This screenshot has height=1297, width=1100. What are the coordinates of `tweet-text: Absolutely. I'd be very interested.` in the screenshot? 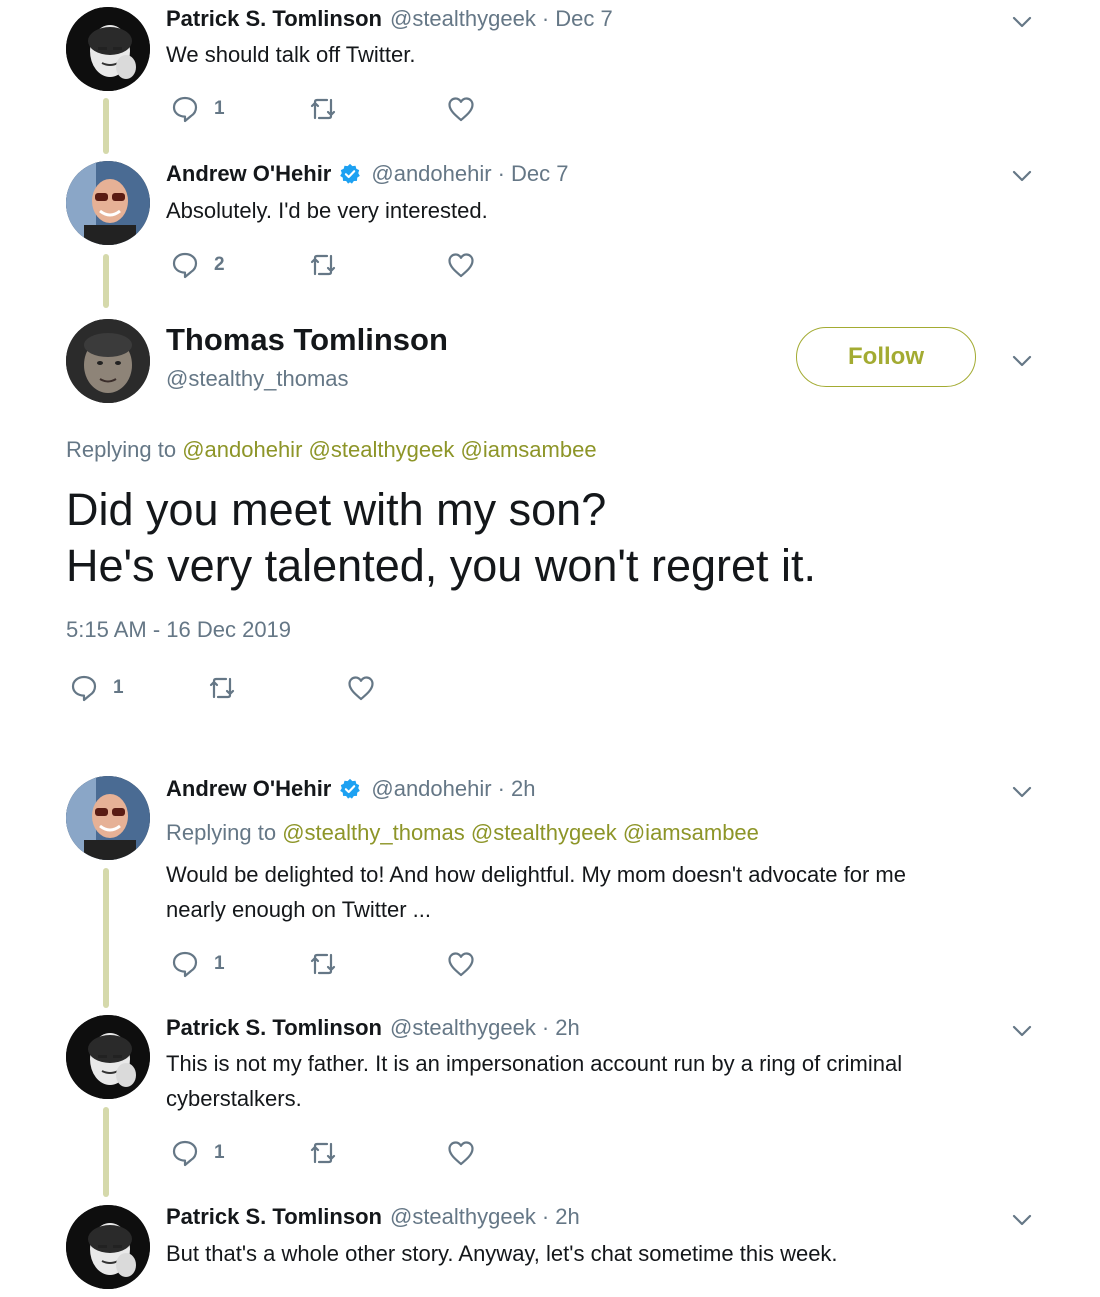 It's located at (327, 210).